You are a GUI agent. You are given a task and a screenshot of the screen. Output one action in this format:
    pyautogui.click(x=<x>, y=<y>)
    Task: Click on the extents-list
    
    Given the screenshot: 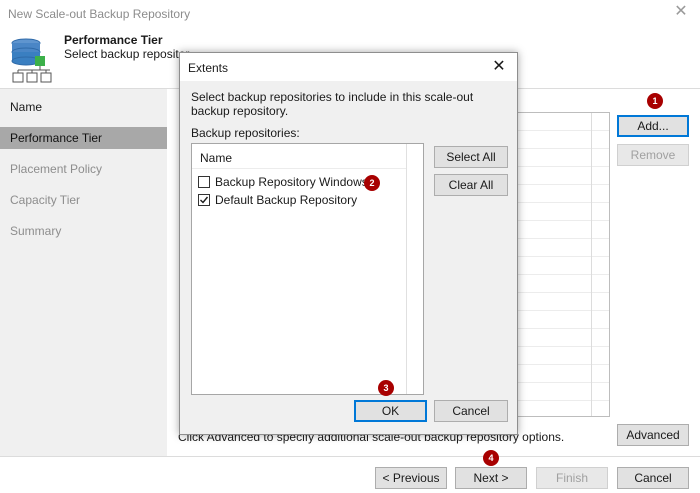 What is the action you would take?
    pyautogui.click(x=558, y=264)
    